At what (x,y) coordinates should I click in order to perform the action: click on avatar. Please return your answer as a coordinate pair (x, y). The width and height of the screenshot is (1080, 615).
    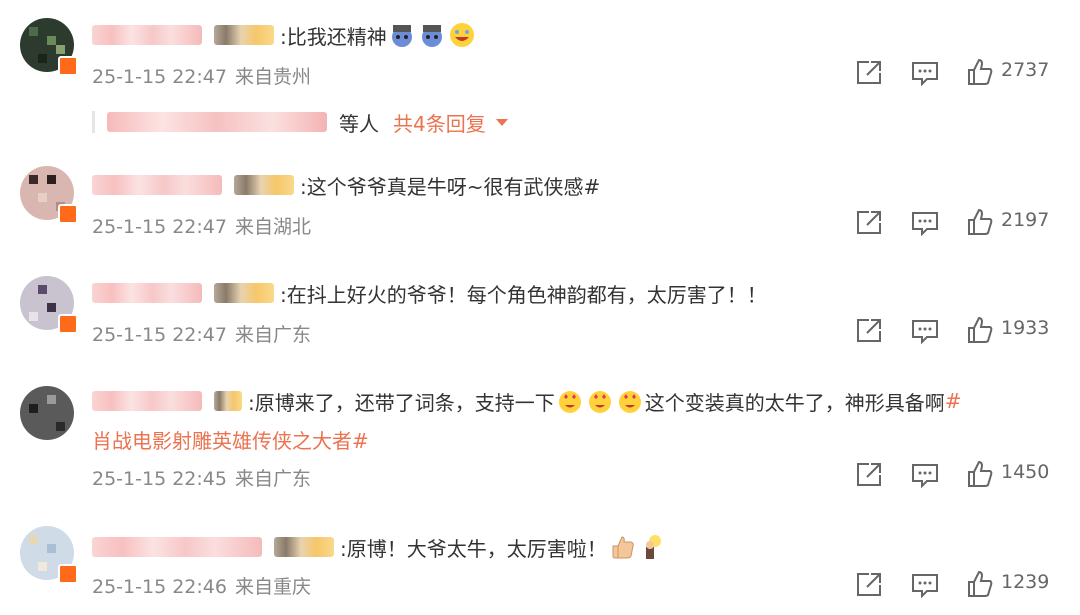
    Looking at the image, I should click on (47, 413).